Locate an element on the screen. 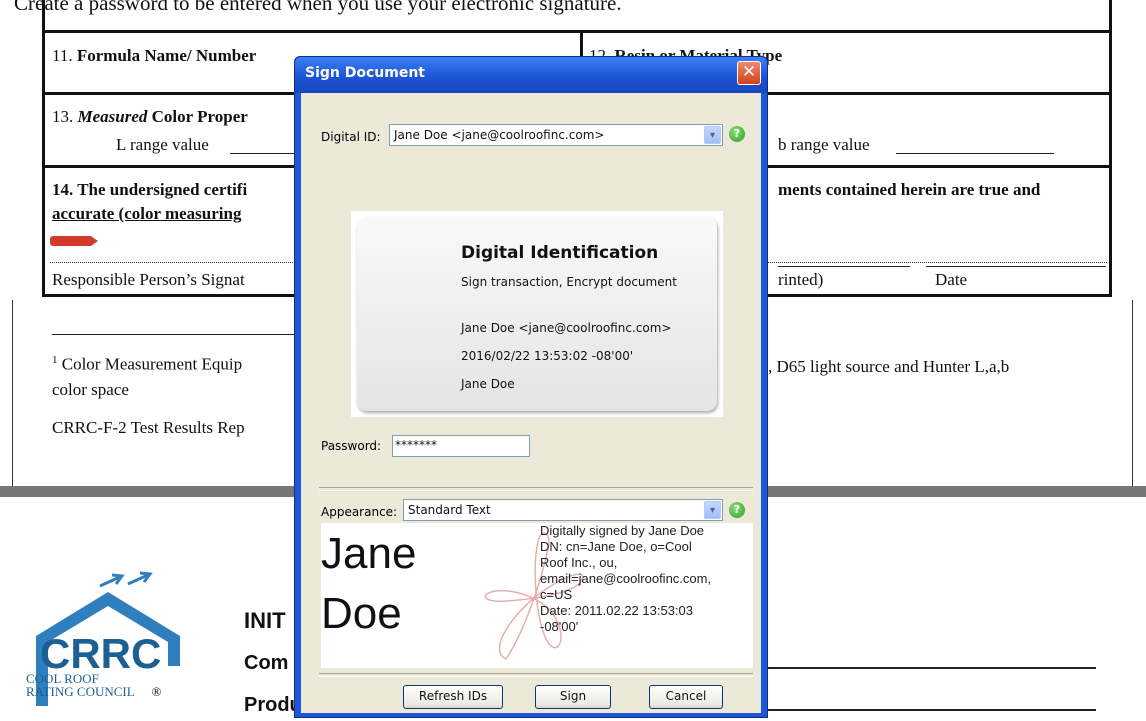 The image size is (1146, 721). footnote-text-line2: color space is located at coordinates (90, 389).